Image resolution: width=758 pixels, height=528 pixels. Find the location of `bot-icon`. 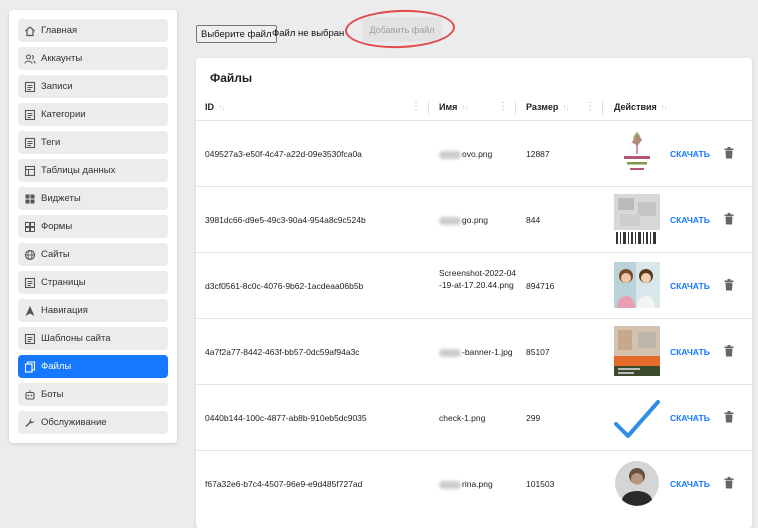

bot-icon is located at coordinates (30, 395).